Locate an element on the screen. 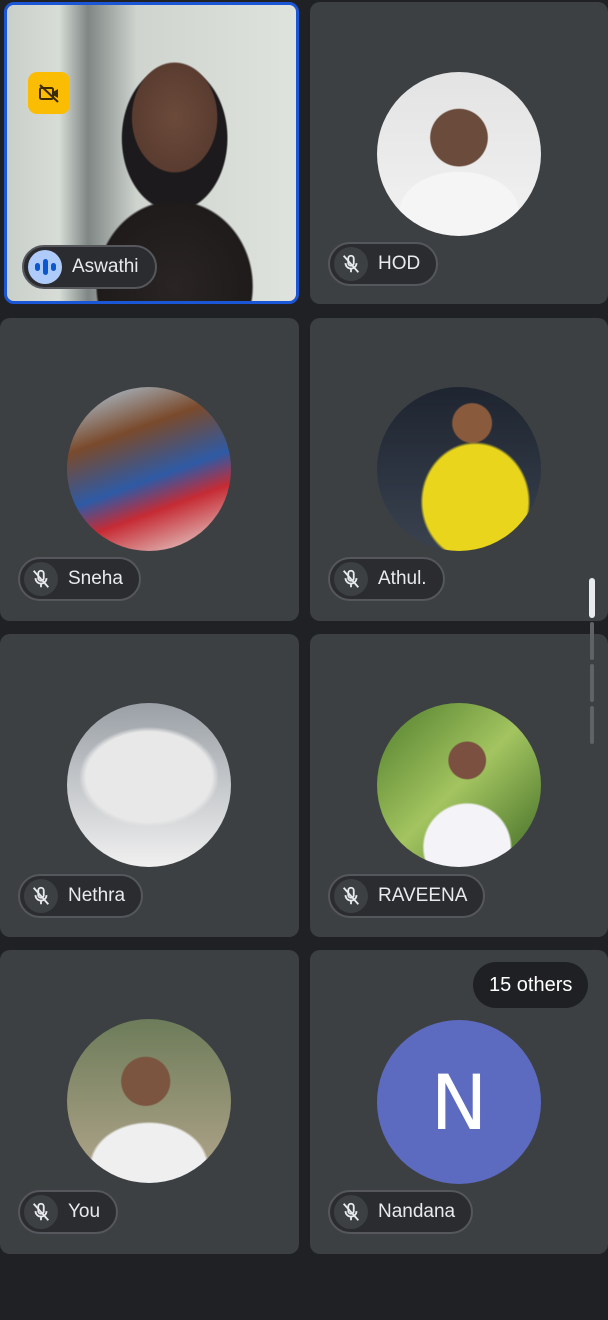 This screenshot has height=1320, width=608. participant-name-pill: Nandana is located at coordinates (401, 1212).